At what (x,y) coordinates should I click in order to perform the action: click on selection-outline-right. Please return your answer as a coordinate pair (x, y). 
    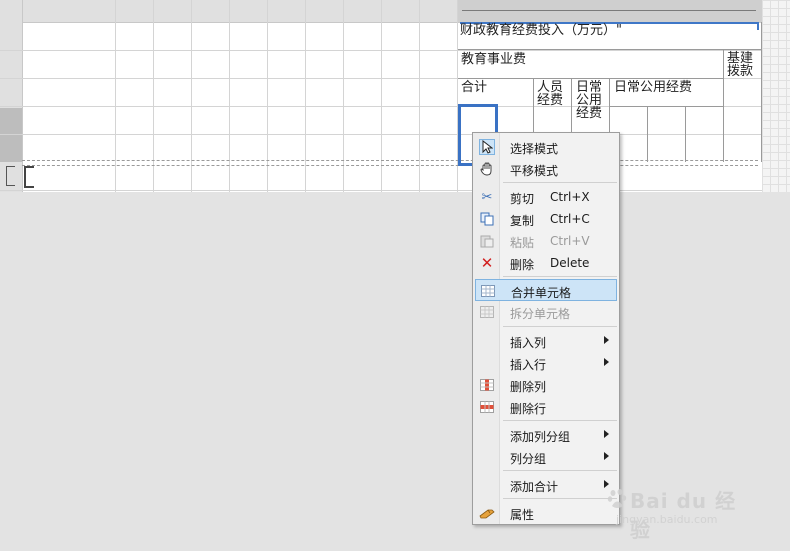
    Looking at the image, I should click on (758, 26).